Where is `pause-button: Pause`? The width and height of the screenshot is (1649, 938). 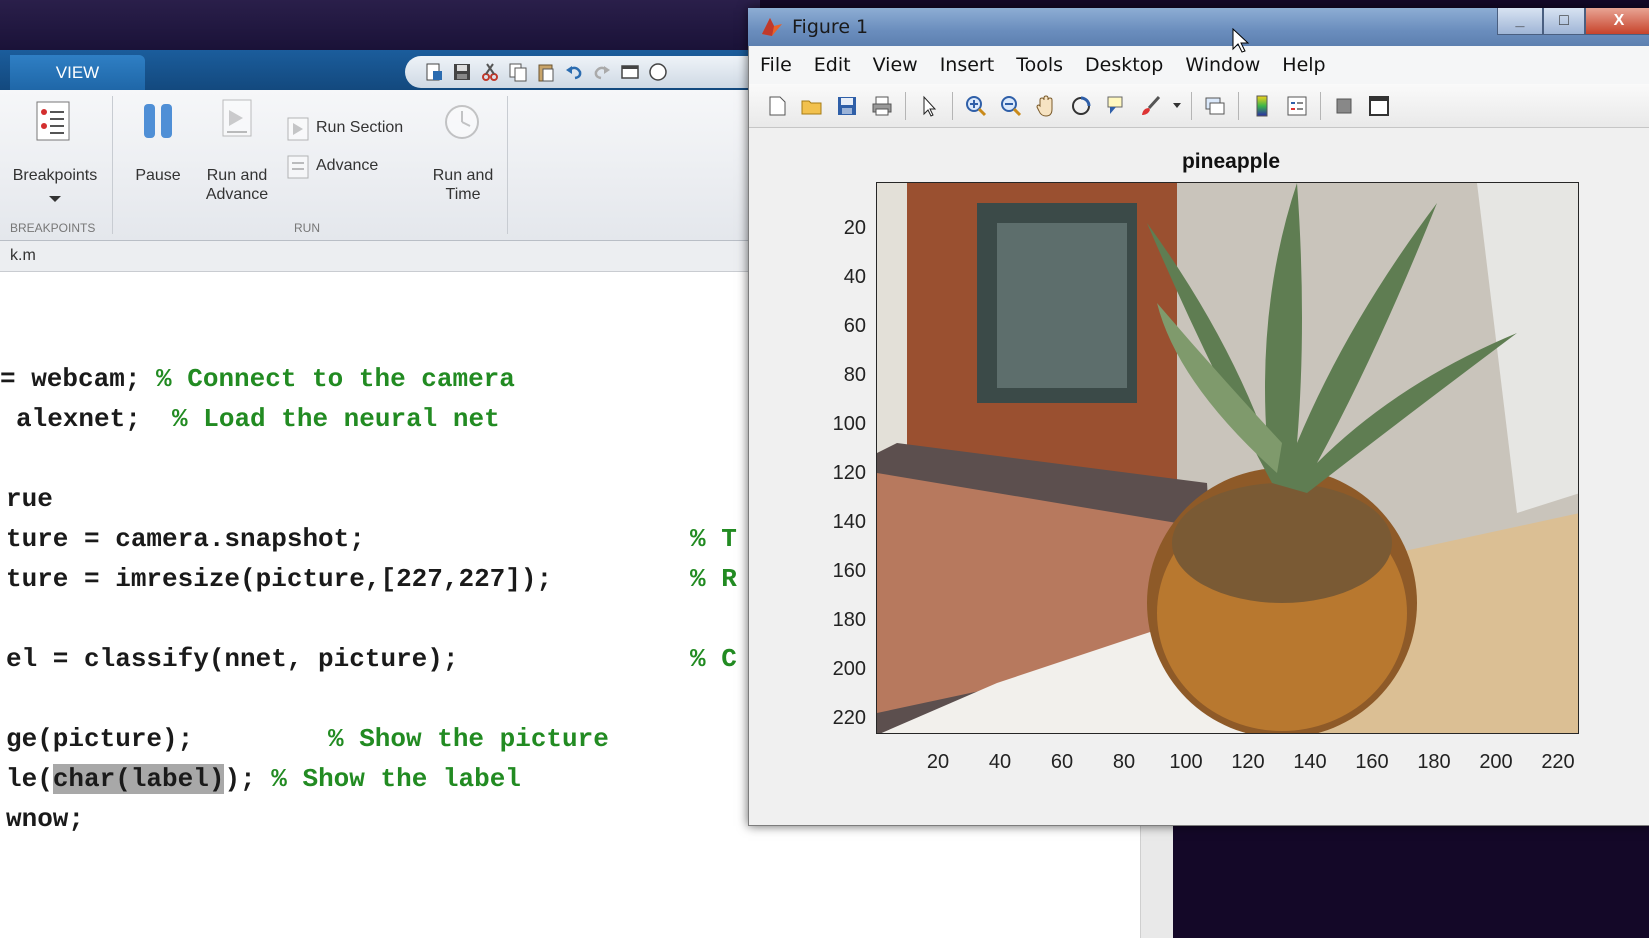 pause-button: Pause is located at coordinates (158, 175).